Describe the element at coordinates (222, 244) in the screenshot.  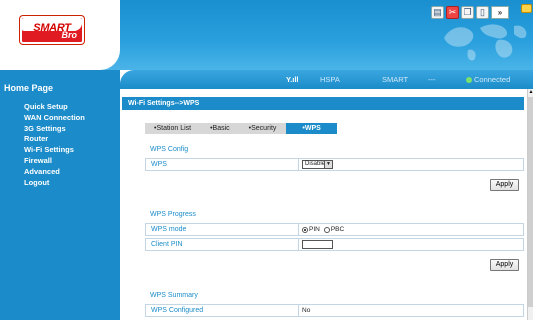
I see `client-pin-label: Client PIN` at that location.